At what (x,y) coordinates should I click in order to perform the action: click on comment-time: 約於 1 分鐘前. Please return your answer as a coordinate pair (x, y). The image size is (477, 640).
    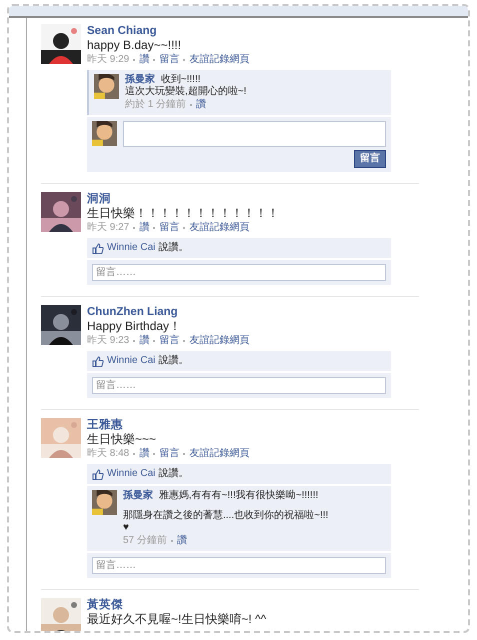
    Looking at the image, I should click on (155, 104).